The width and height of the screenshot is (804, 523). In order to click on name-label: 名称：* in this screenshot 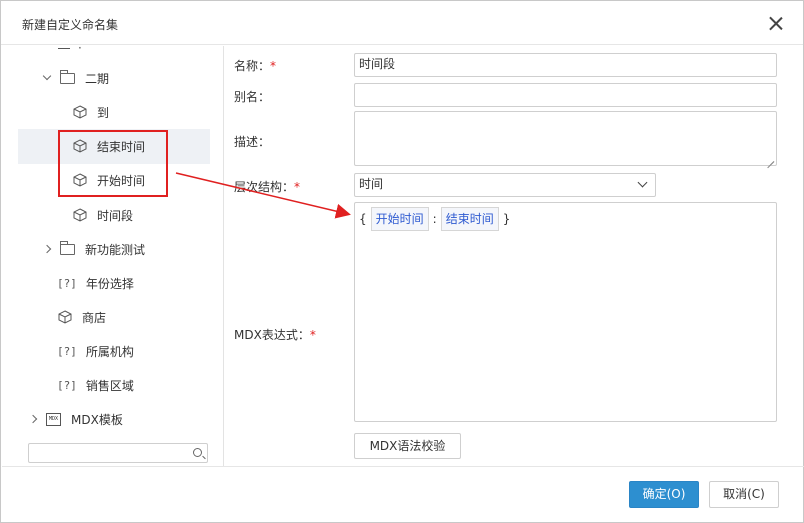, I will do `click(255, 66)`.